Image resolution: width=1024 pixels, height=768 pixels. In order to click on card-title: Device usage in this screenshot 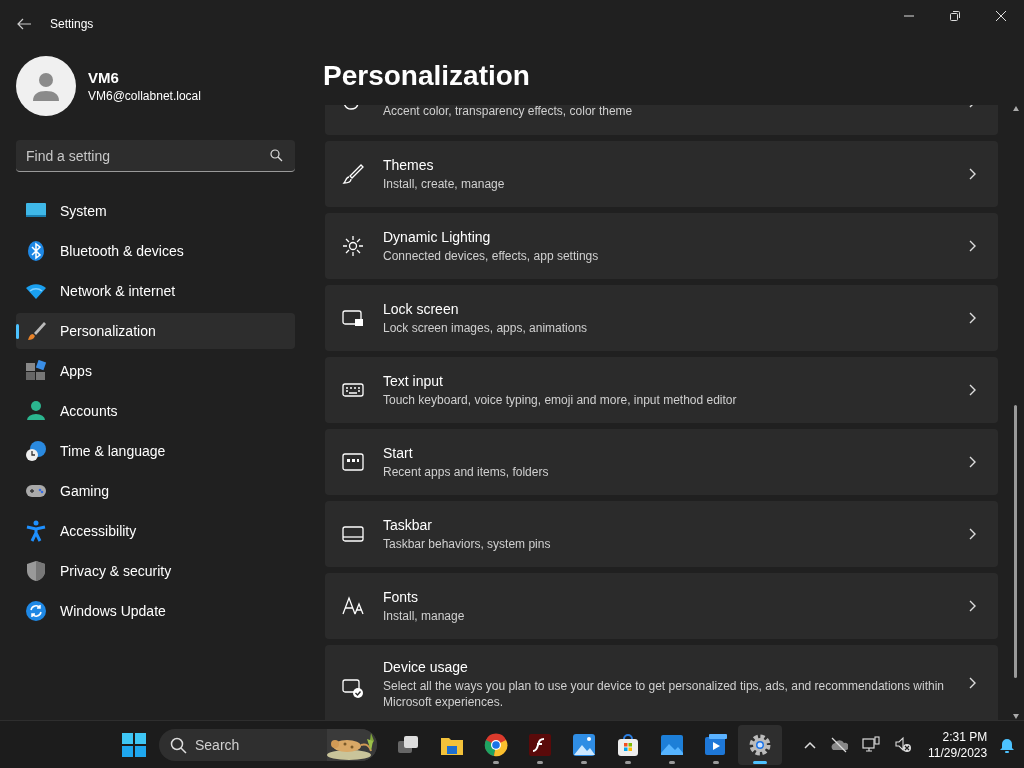, I will do `click(426, 667)`.